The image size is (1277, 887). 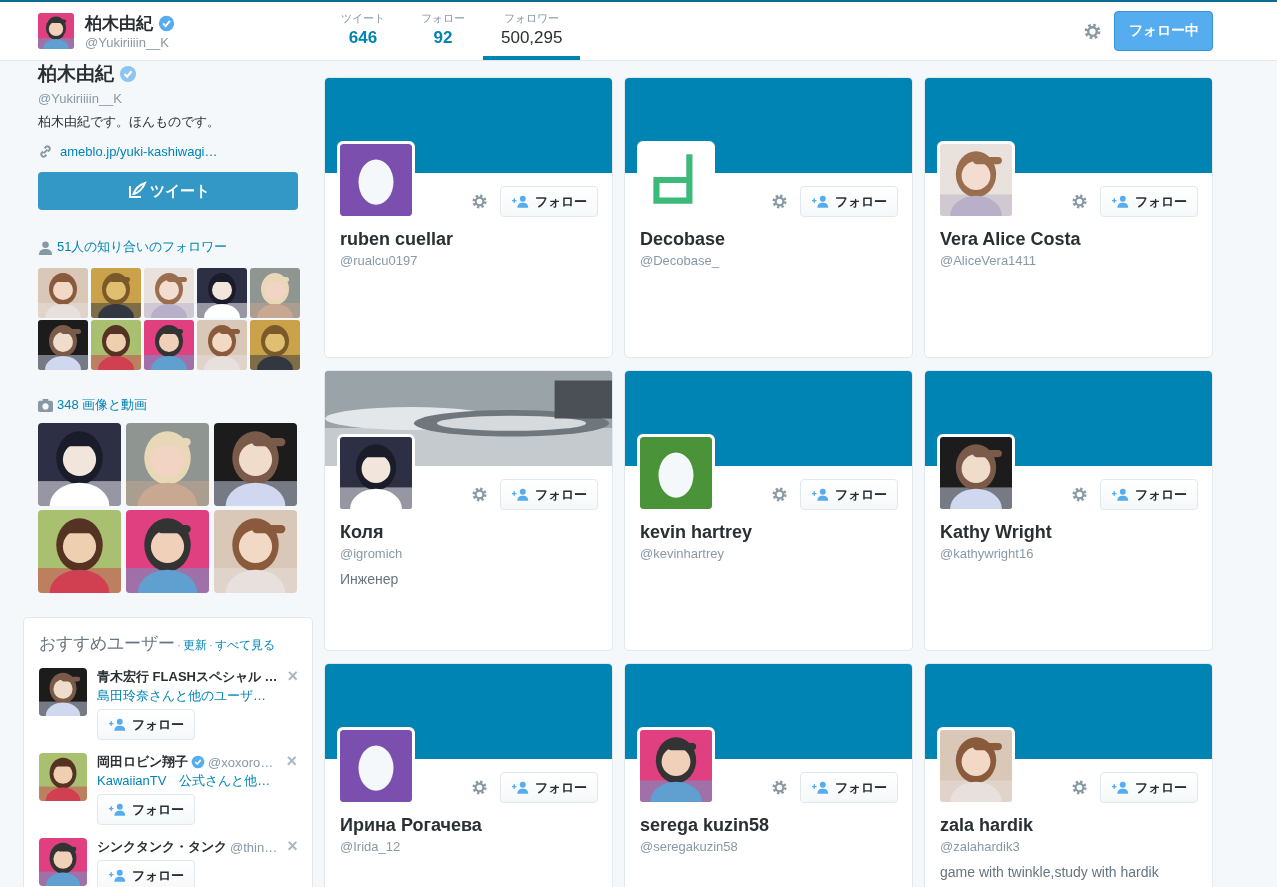 I want to click on user-name: 岡田ロビン翔子, so click(x=142, y=762).